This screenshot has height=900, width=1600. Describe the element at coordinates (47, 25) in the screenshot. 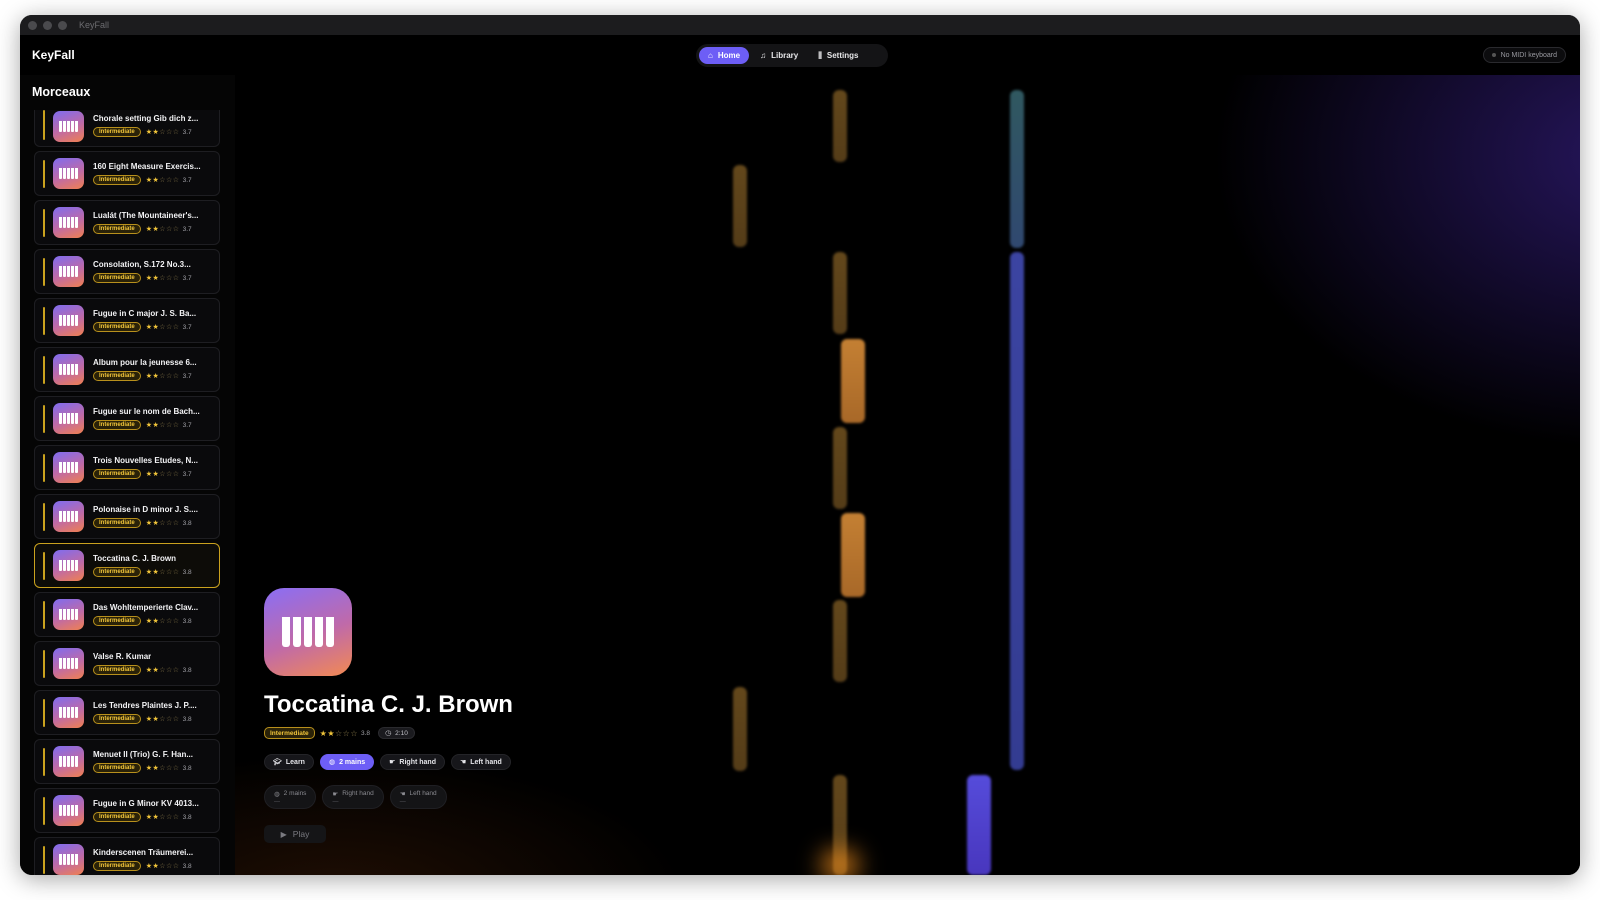

I see `minimize-window-button` at that location.